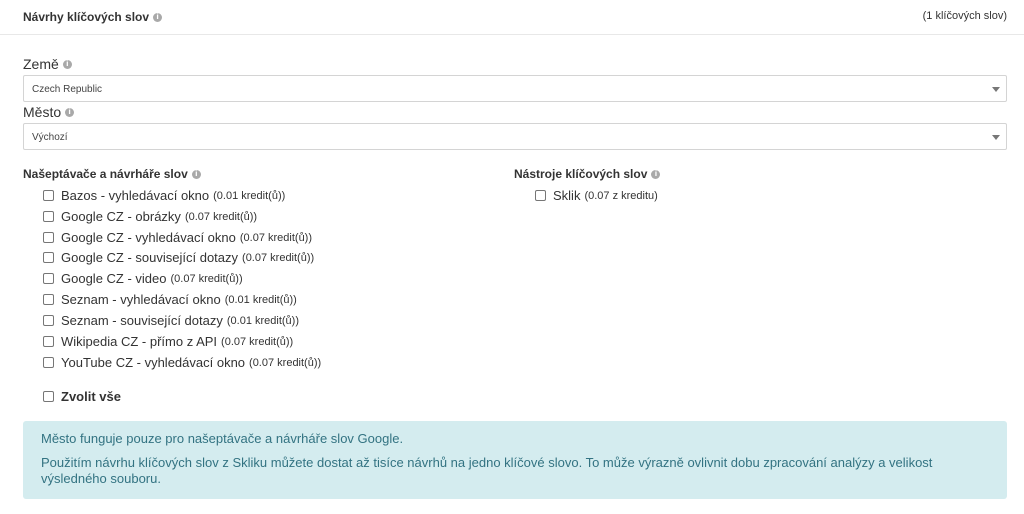 Image resolution: width=1024 pixels, height=514 pixels. What do you see at coordinates (515, 136) in the screenshot?
I see `city-select: Výchozí` at bounding box center [515, 136].